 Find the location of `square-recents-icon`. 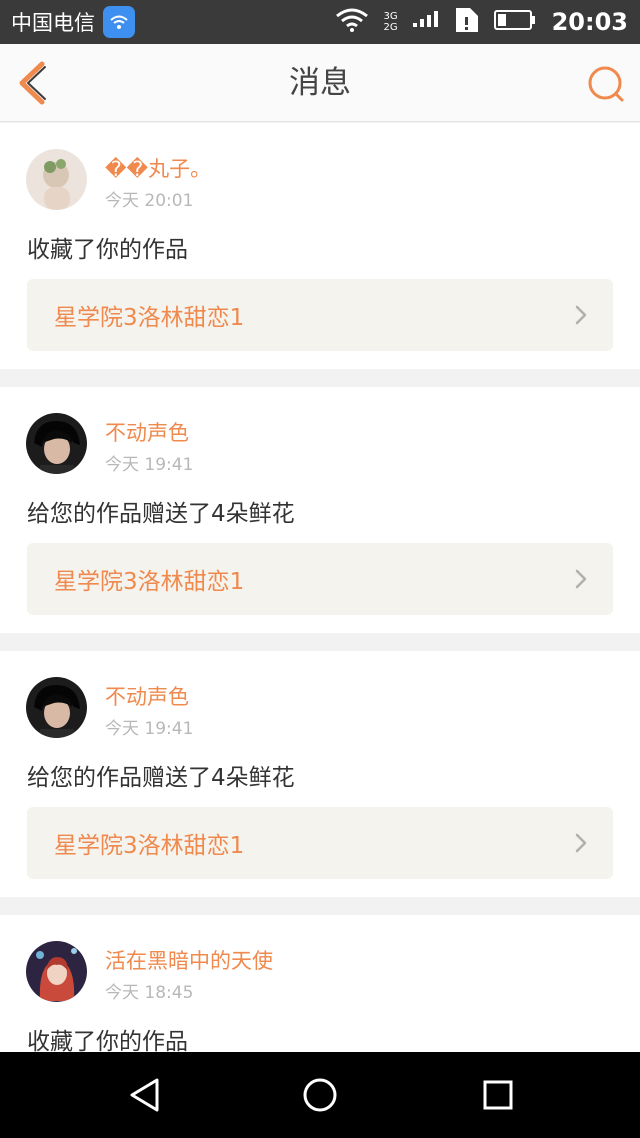

square-recents-icon is located at coordinates (498, 1097).